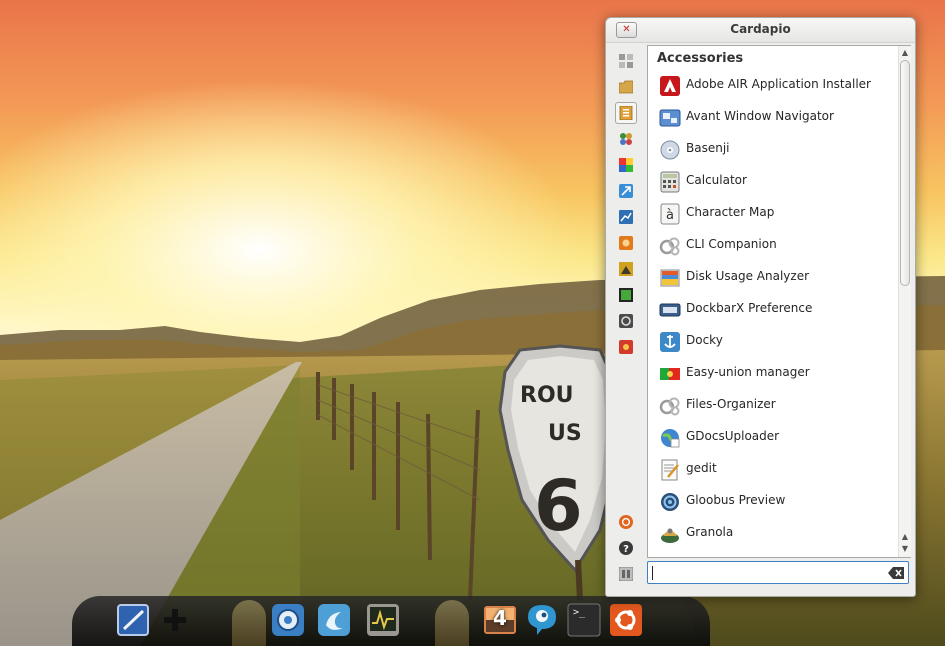 This screenshot has width=945, height=646. What do you see at coordinates (670, 310) in the screenshot?
I see `dockbarx-icon` at bounding box center [670, 310].